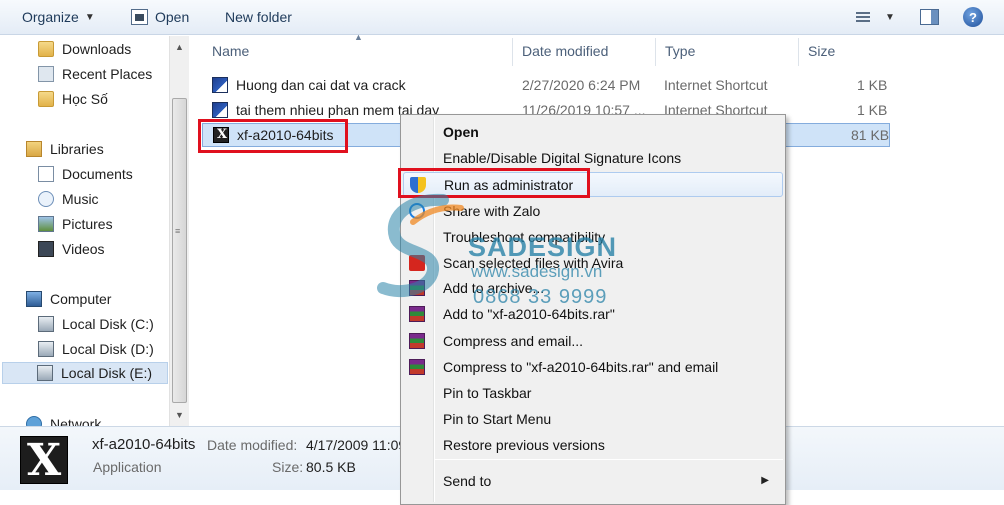  I want to click on details-date-label: Date modified:, so click(252, 445).